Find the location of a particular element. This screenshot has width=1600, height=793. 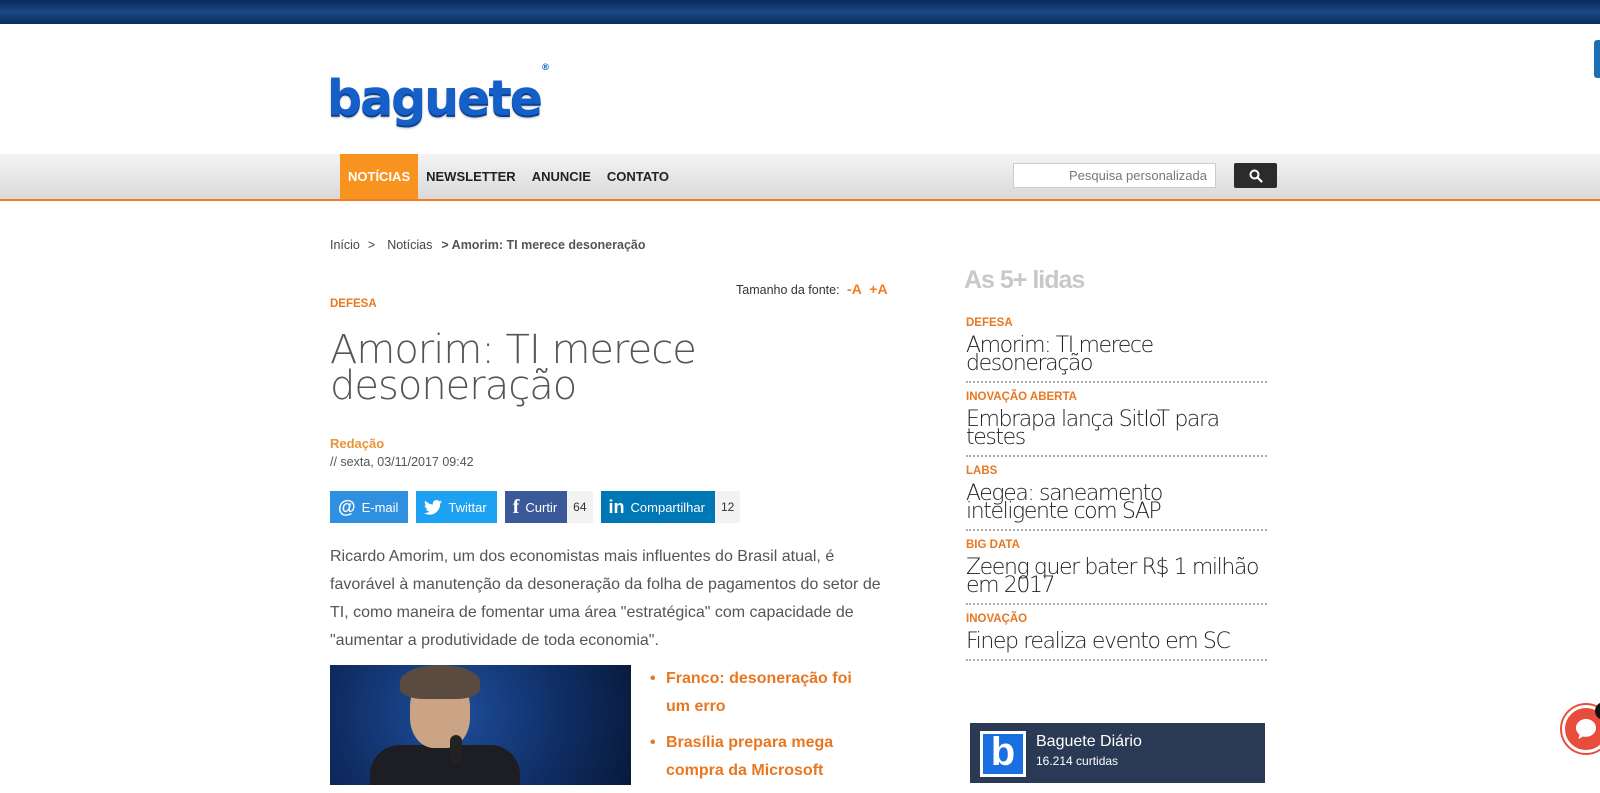

breadcrumb-section: Notícias is located at coordinates (409, 245).